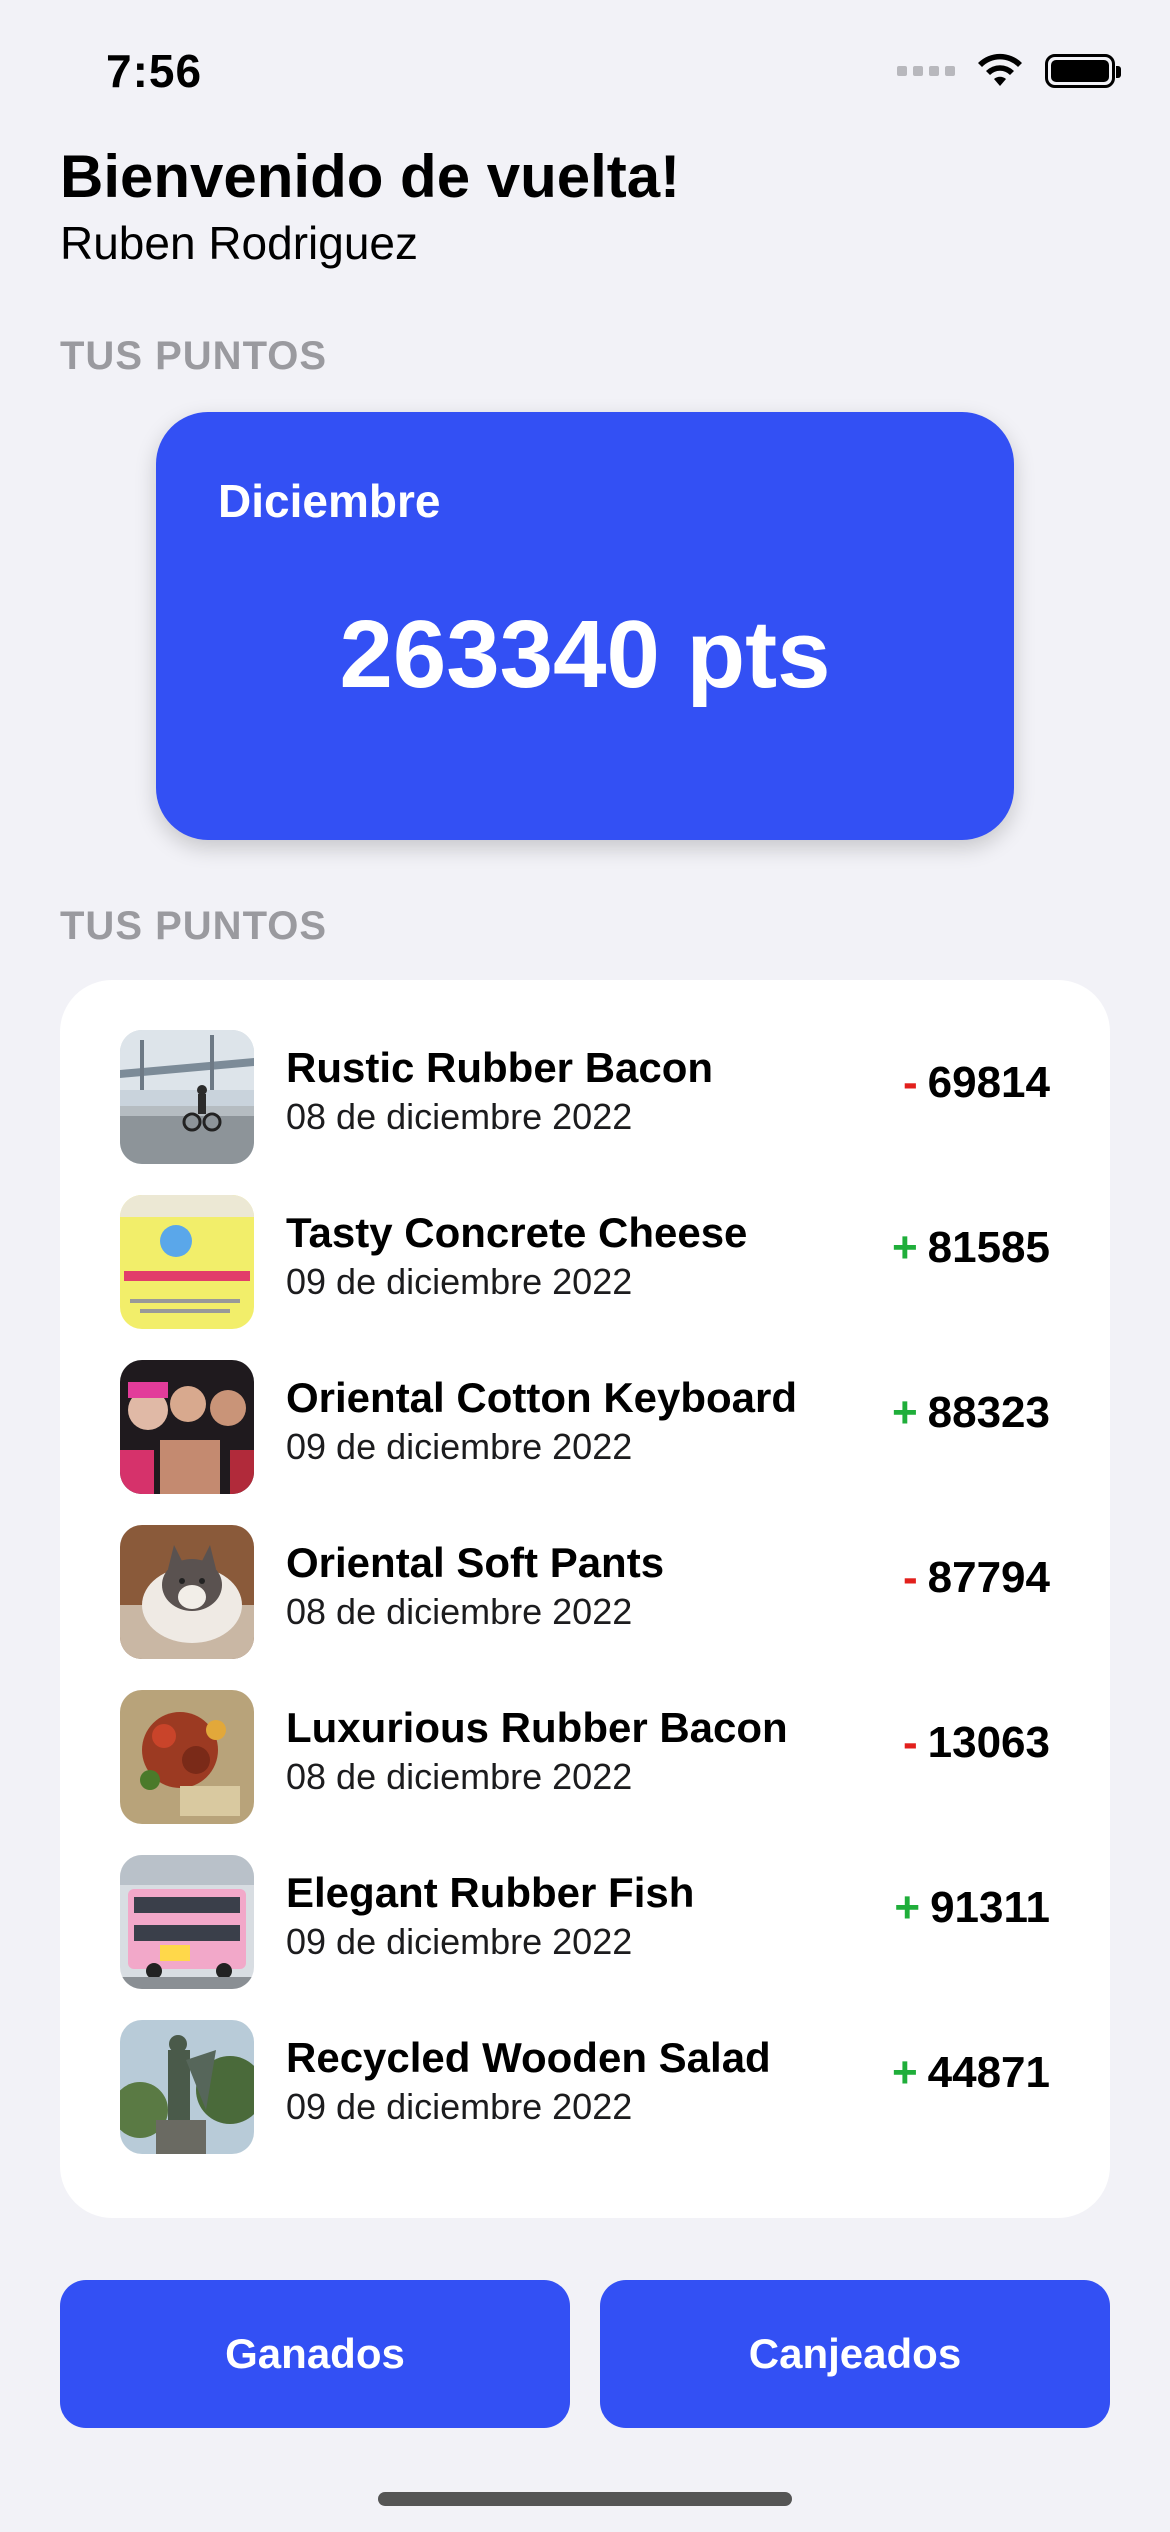  Describe the element at coordinates (329, 501) in the screenshot. I see `points-month: Diciembre` at that location.